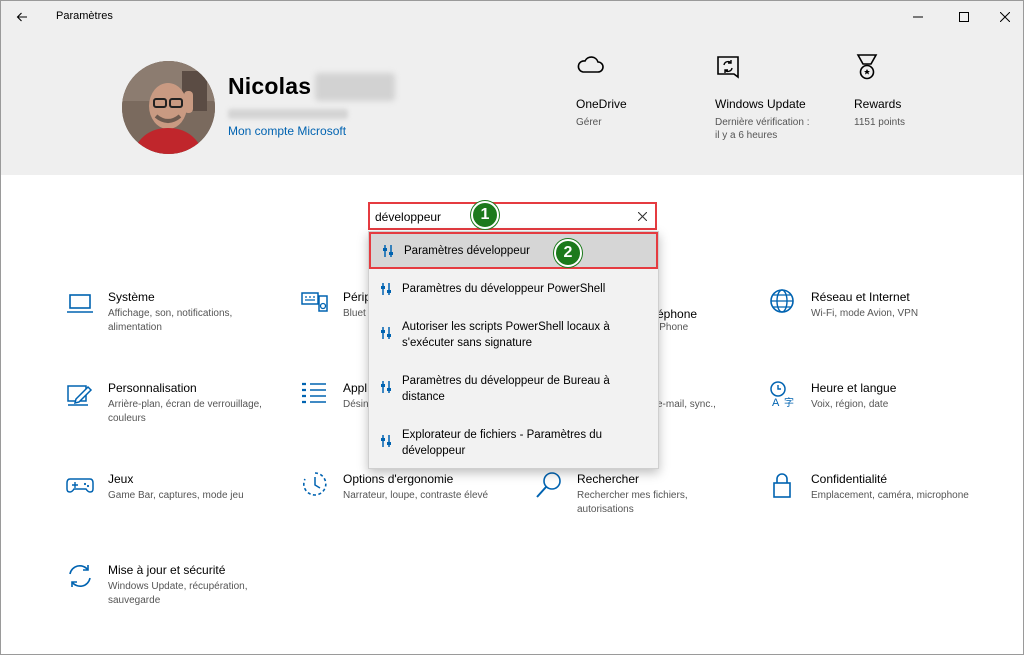 The height and width of the screenshot is (655, 1024). I want to click on tile-subtitle: Voix, région, date, so click(850, 404).